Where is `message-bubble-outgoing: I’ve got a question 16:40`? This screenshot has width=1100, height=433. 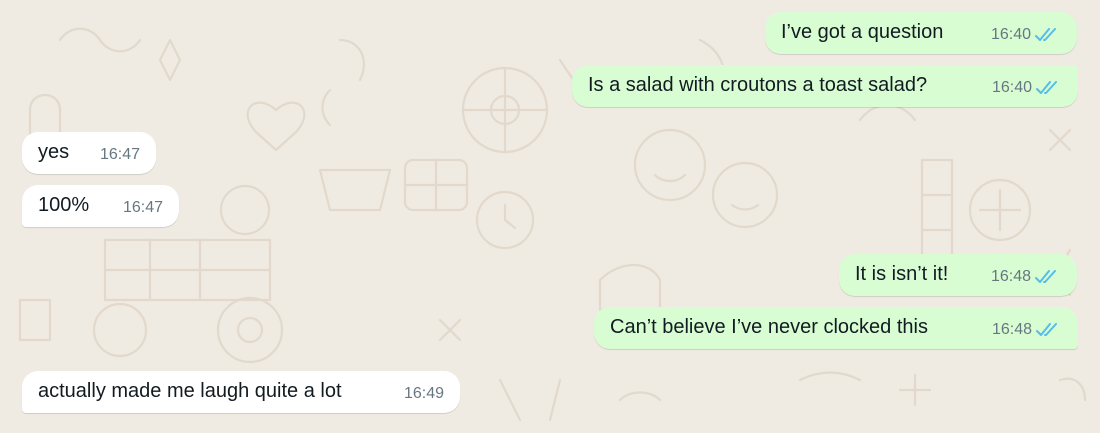
message-bubble-outgoing: I’ve got a question 16:40 is located at coordinates (921, 33).